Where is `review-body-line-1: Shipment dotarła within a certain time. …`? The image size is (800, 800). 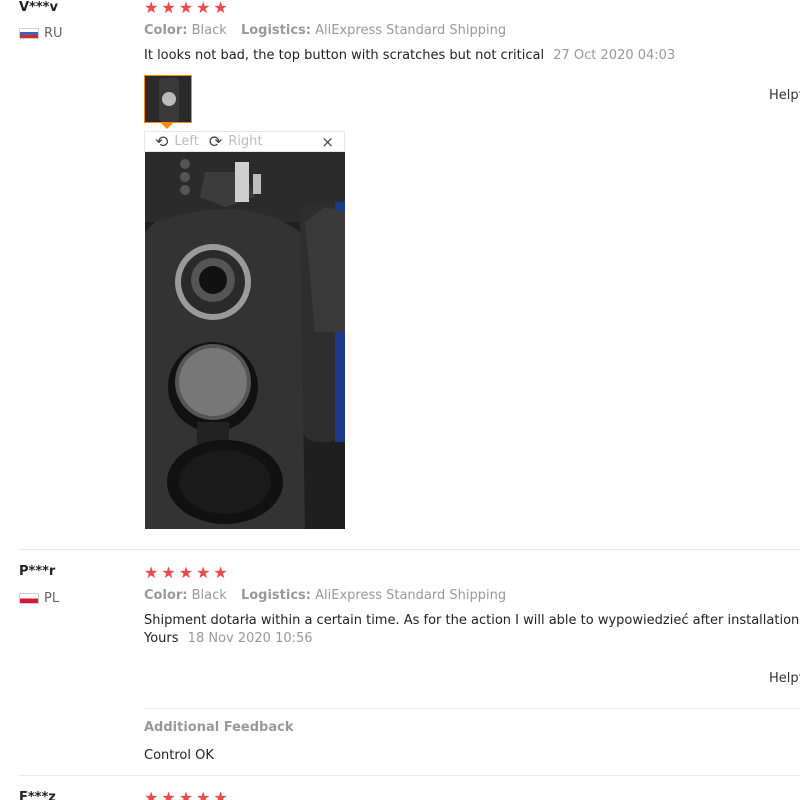 review-body-line-1: Shipment dotarła within a certain time. … is located at coordinates (472, 620).